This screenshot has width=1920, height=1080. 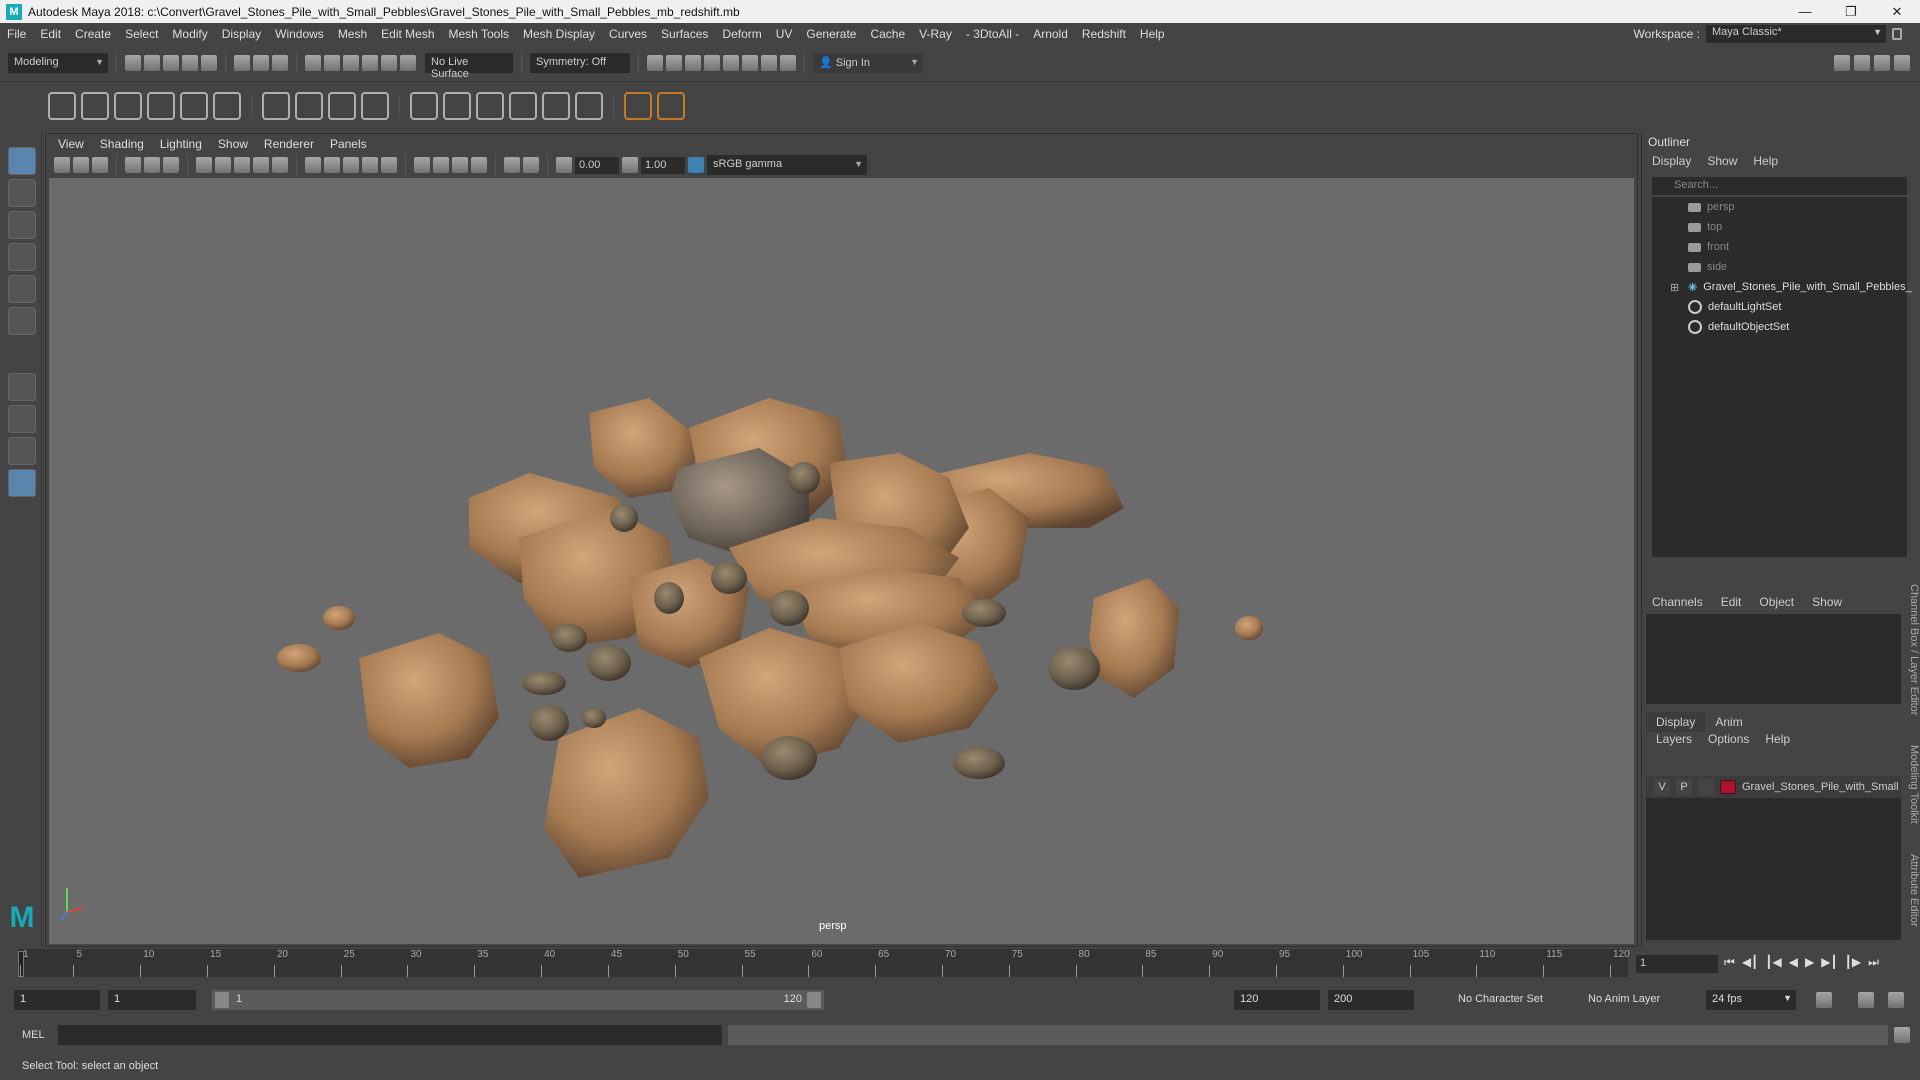 What do you see at coordinates (50, 34) in the screenshot?
I see `menu-edit: Edit` at bounding box center [50, 34].